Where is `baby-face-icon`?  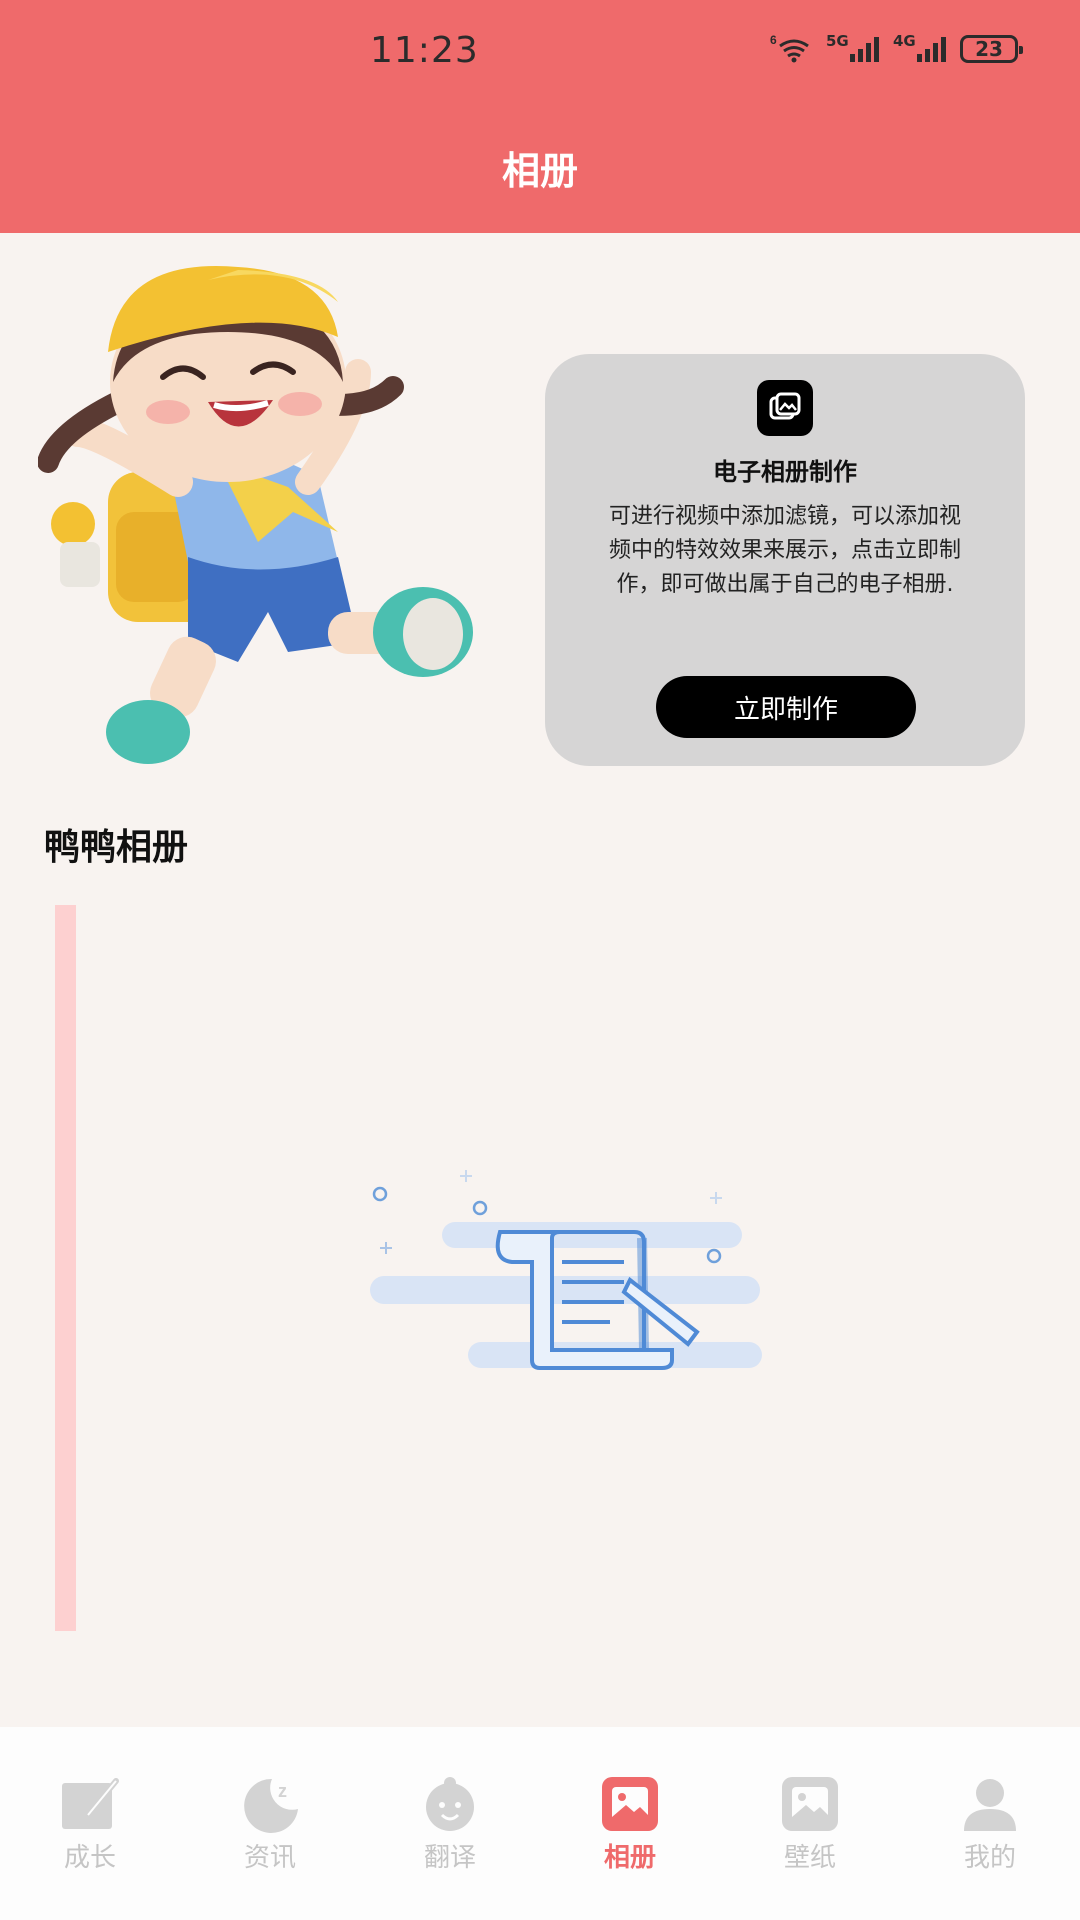 baby-face-icon is located at coordinates (450, 1804).